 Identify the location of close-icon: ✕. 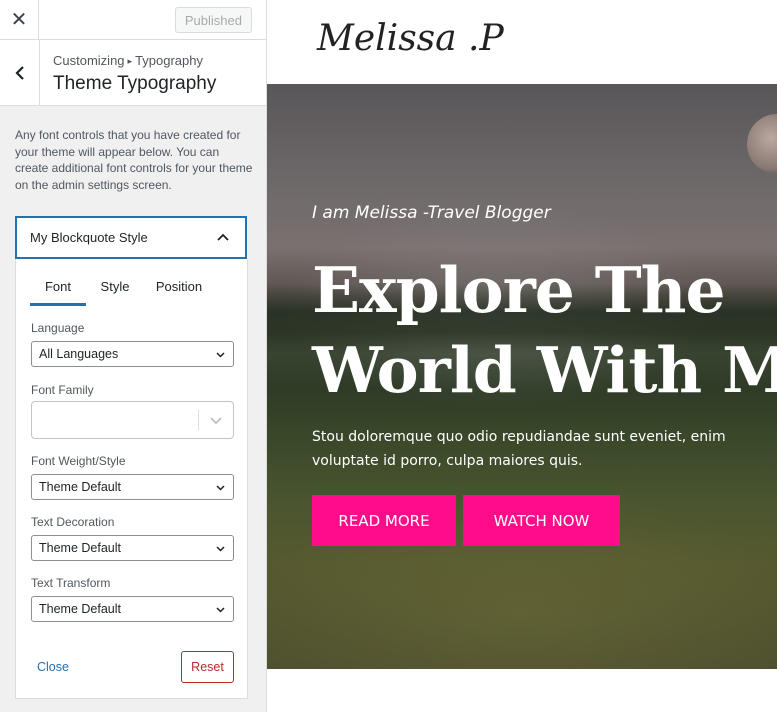
(19, 20).